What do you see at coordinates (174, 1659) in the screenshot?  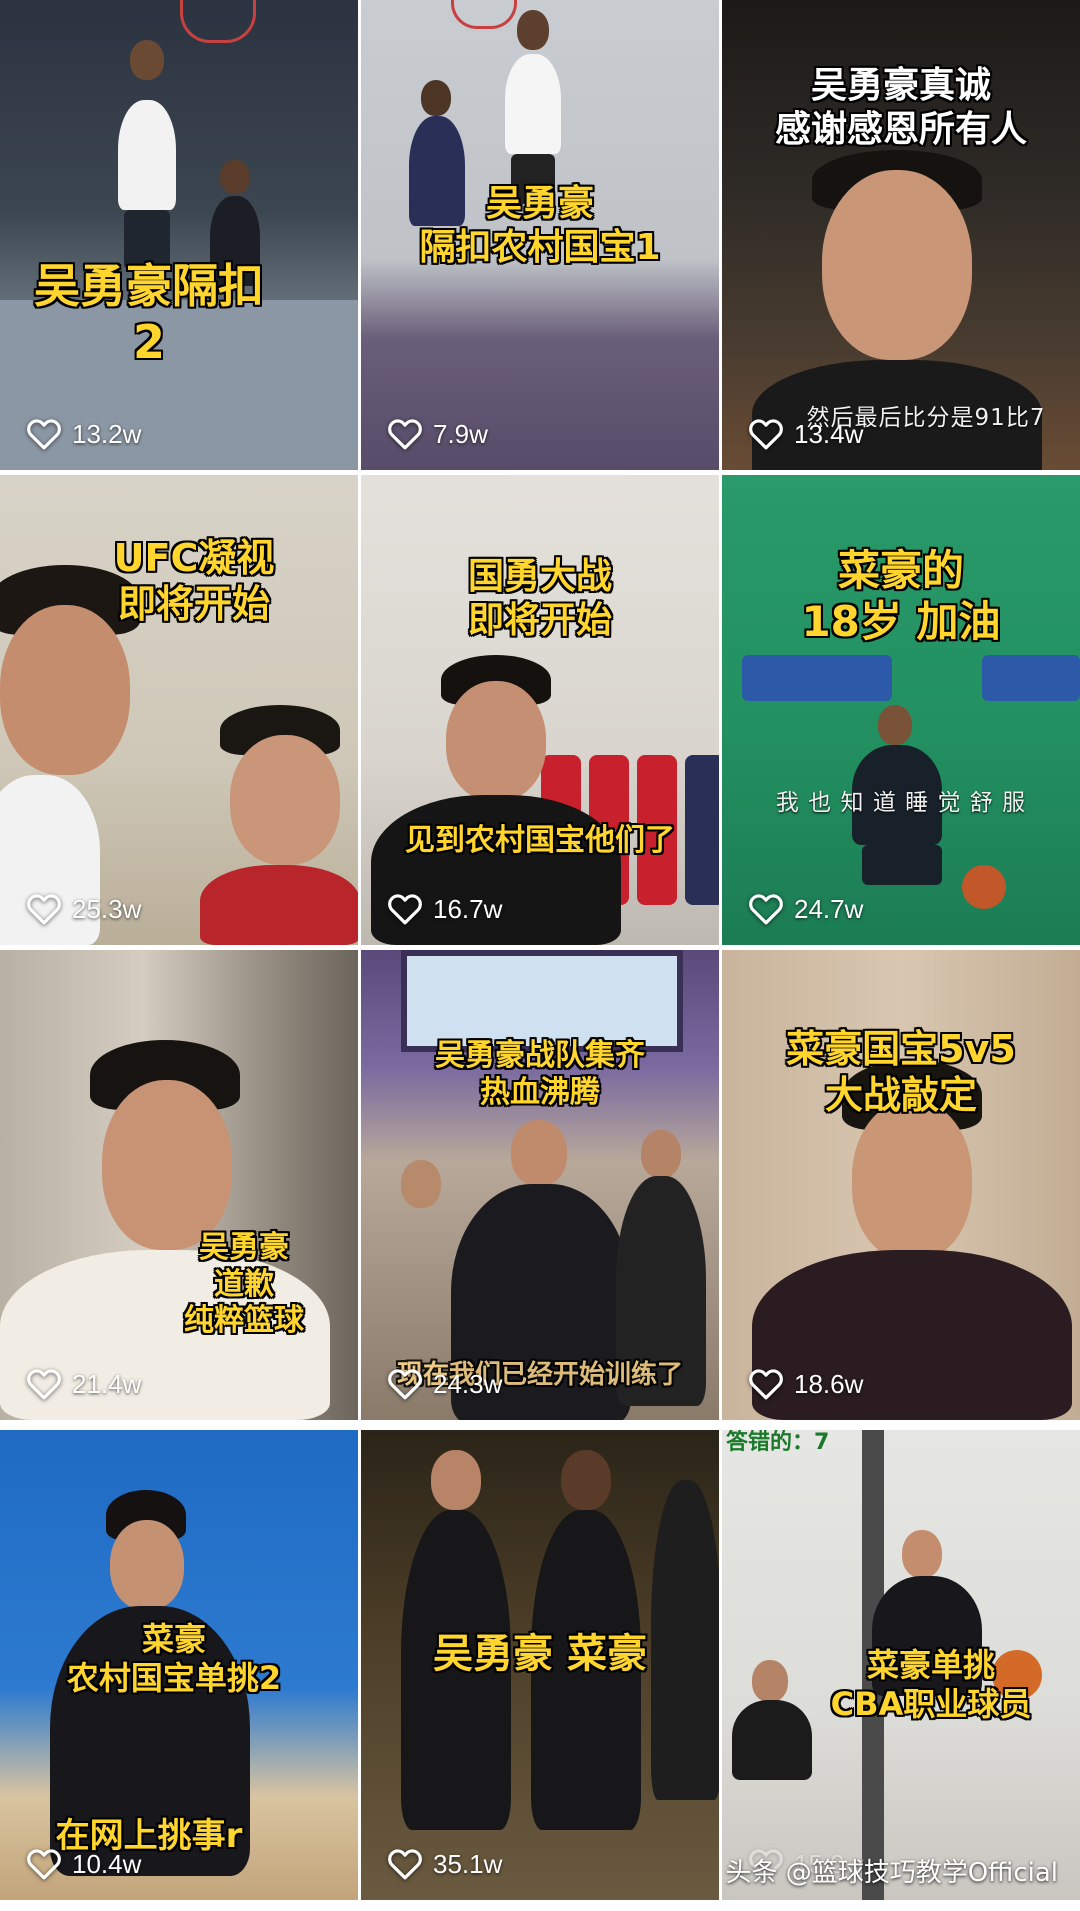 I see `video-caption: 菜豪 农村国宝单挑2` at bounding box center [174, 1659].